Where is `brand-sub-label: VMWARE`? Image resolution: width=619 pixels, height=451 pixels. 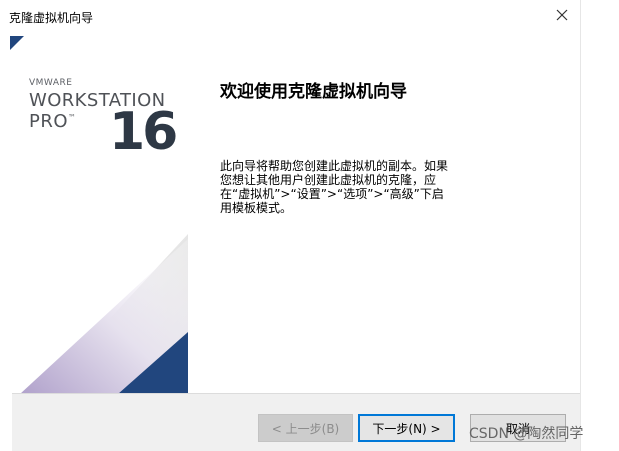
brand-sub-label: VMWARE is located at coordinates (51, 83).